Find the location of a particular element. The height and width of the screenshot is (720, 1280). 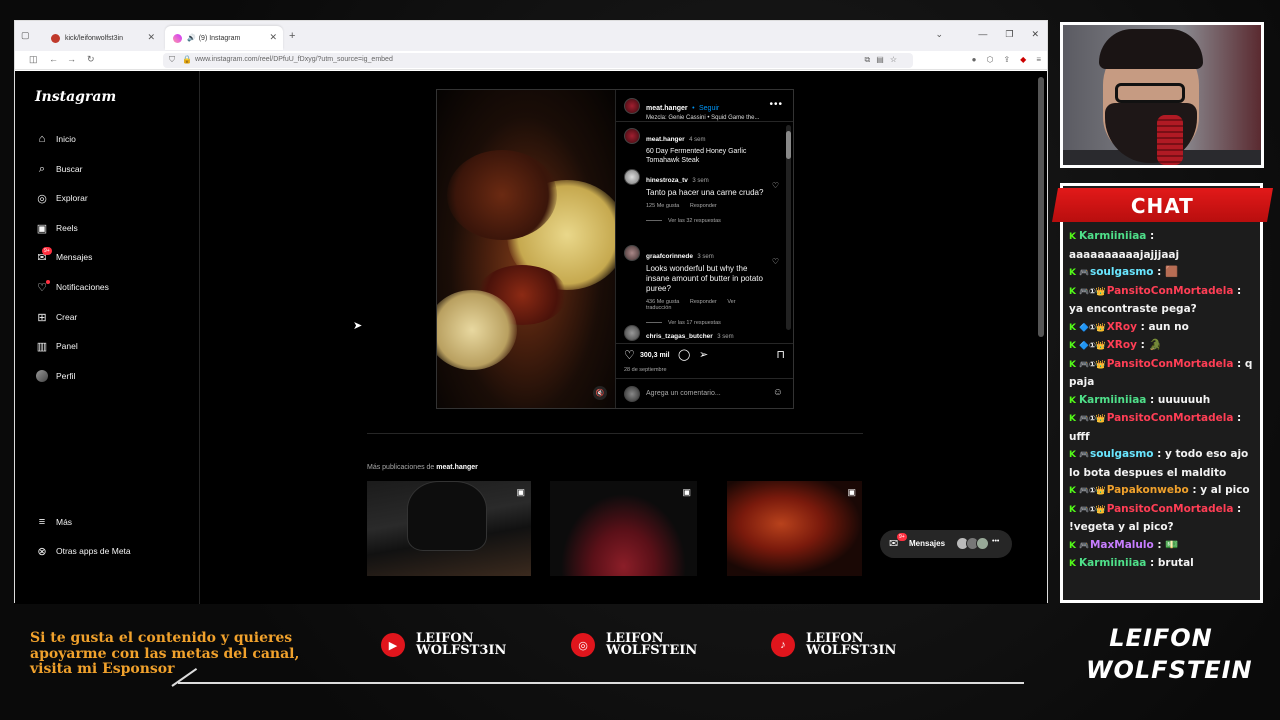

heart-icon: ♡ is located at coordinates (629, 355).